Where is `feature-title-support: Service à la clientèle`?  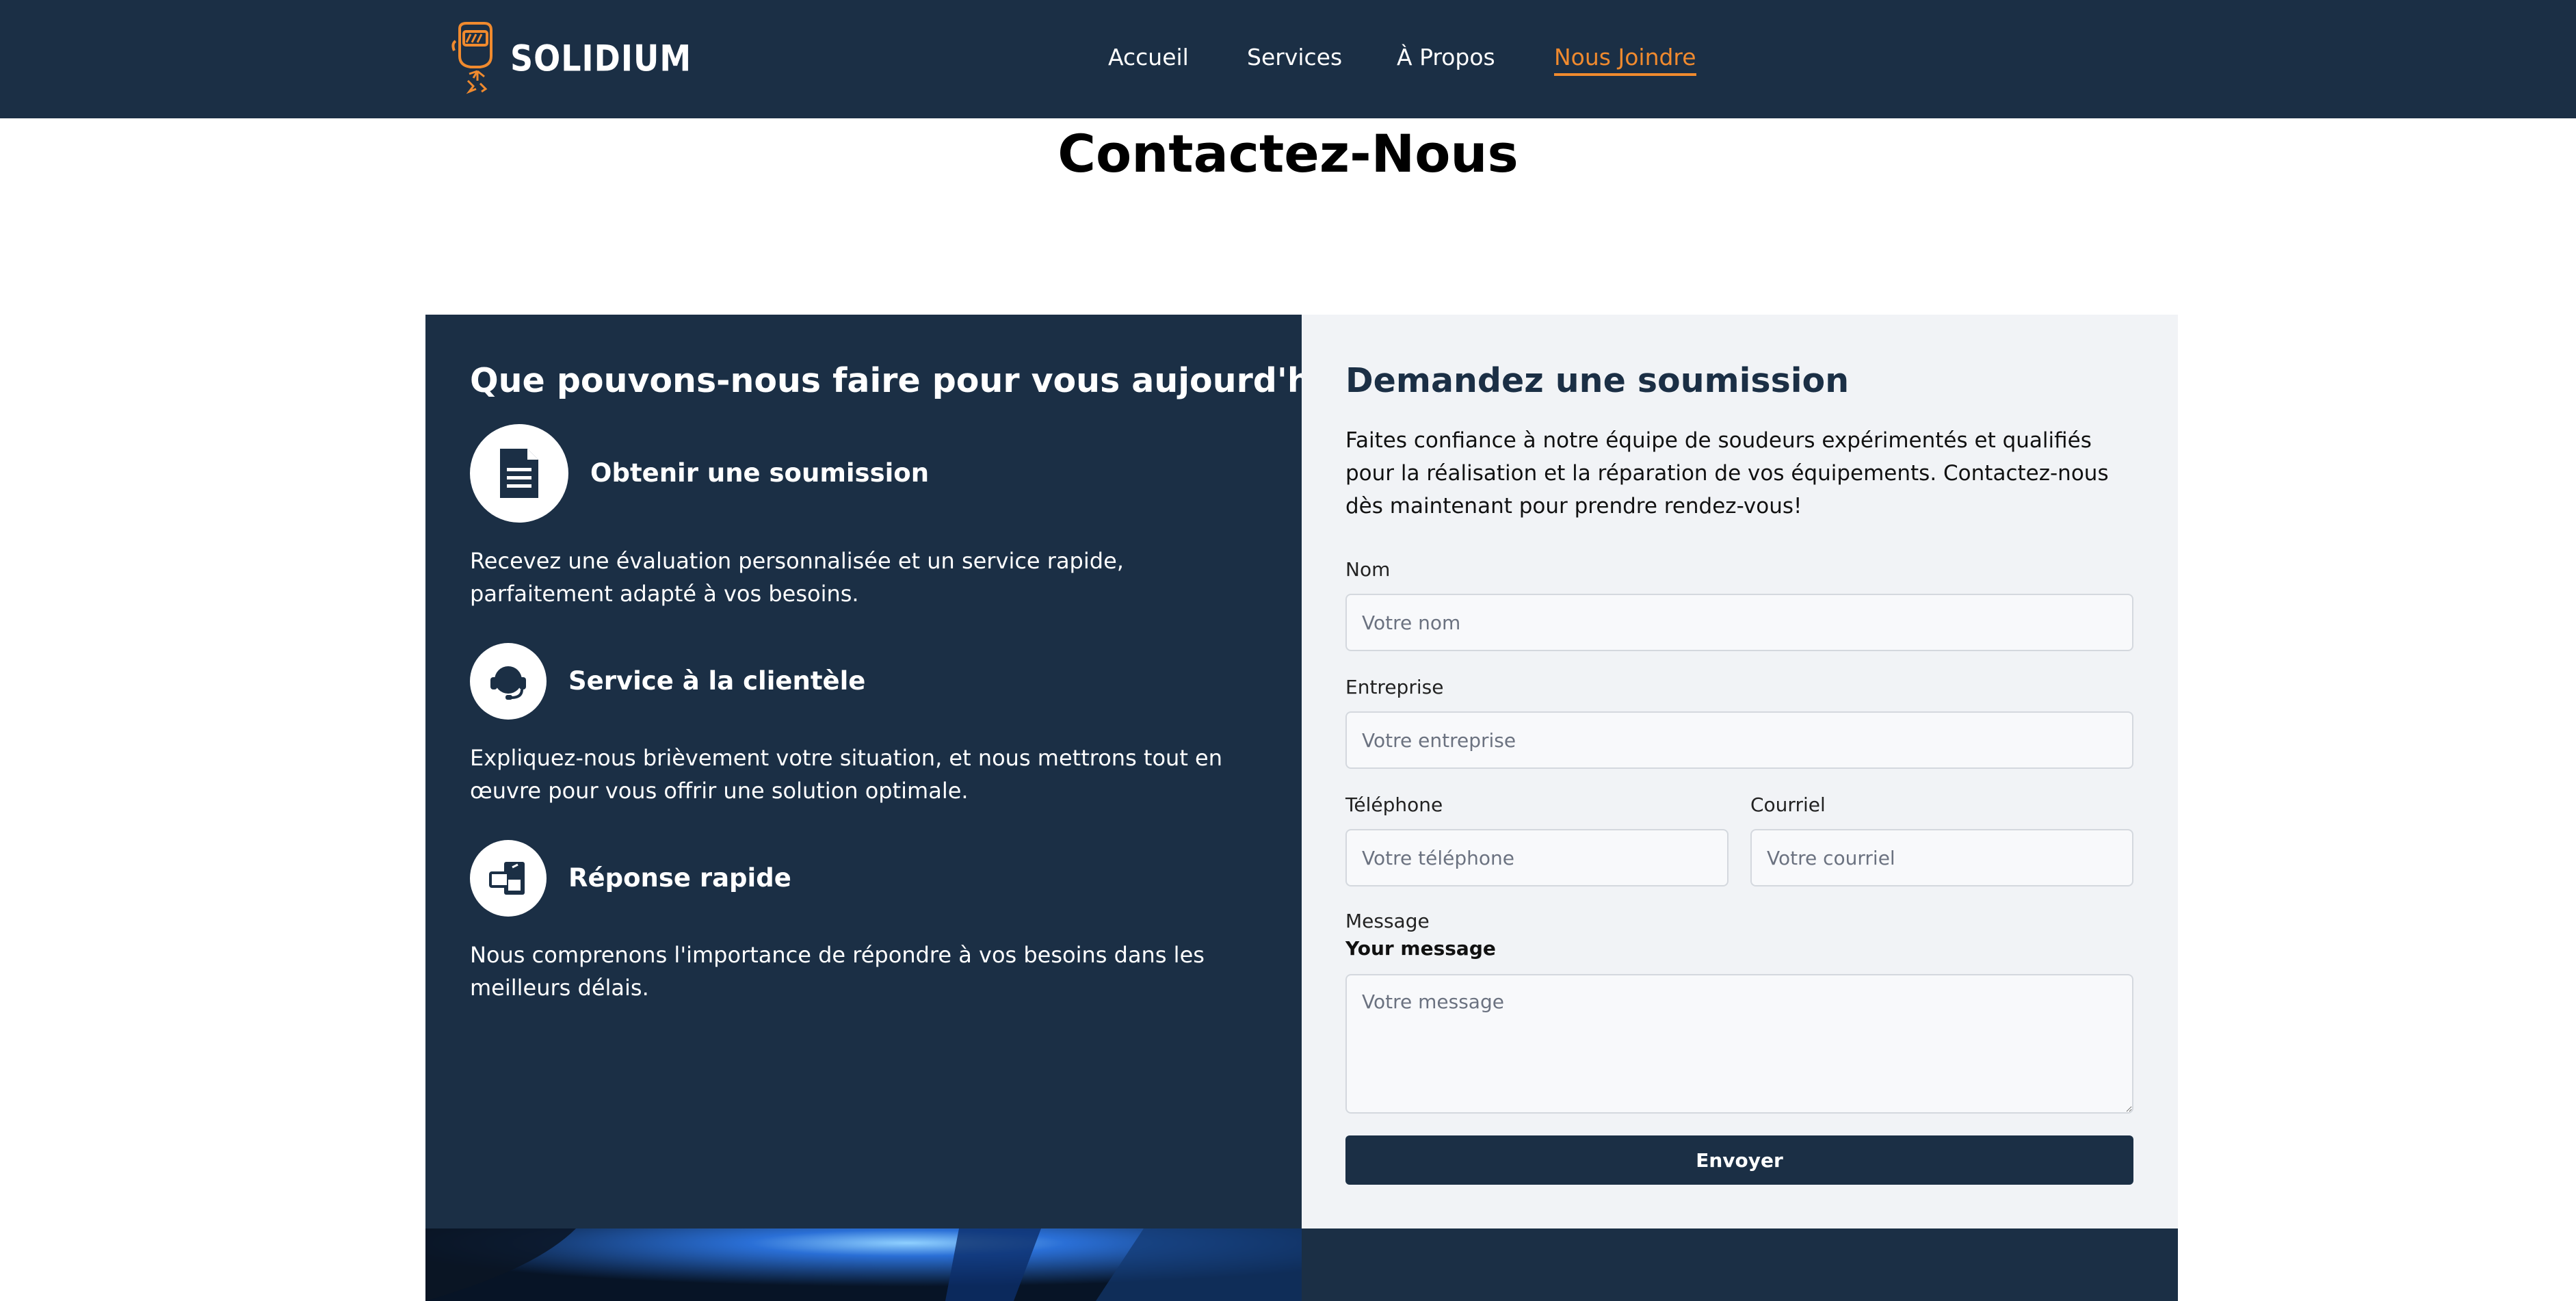
feature-title-support: Service à la clientèle is located at coordinates (717, 681).